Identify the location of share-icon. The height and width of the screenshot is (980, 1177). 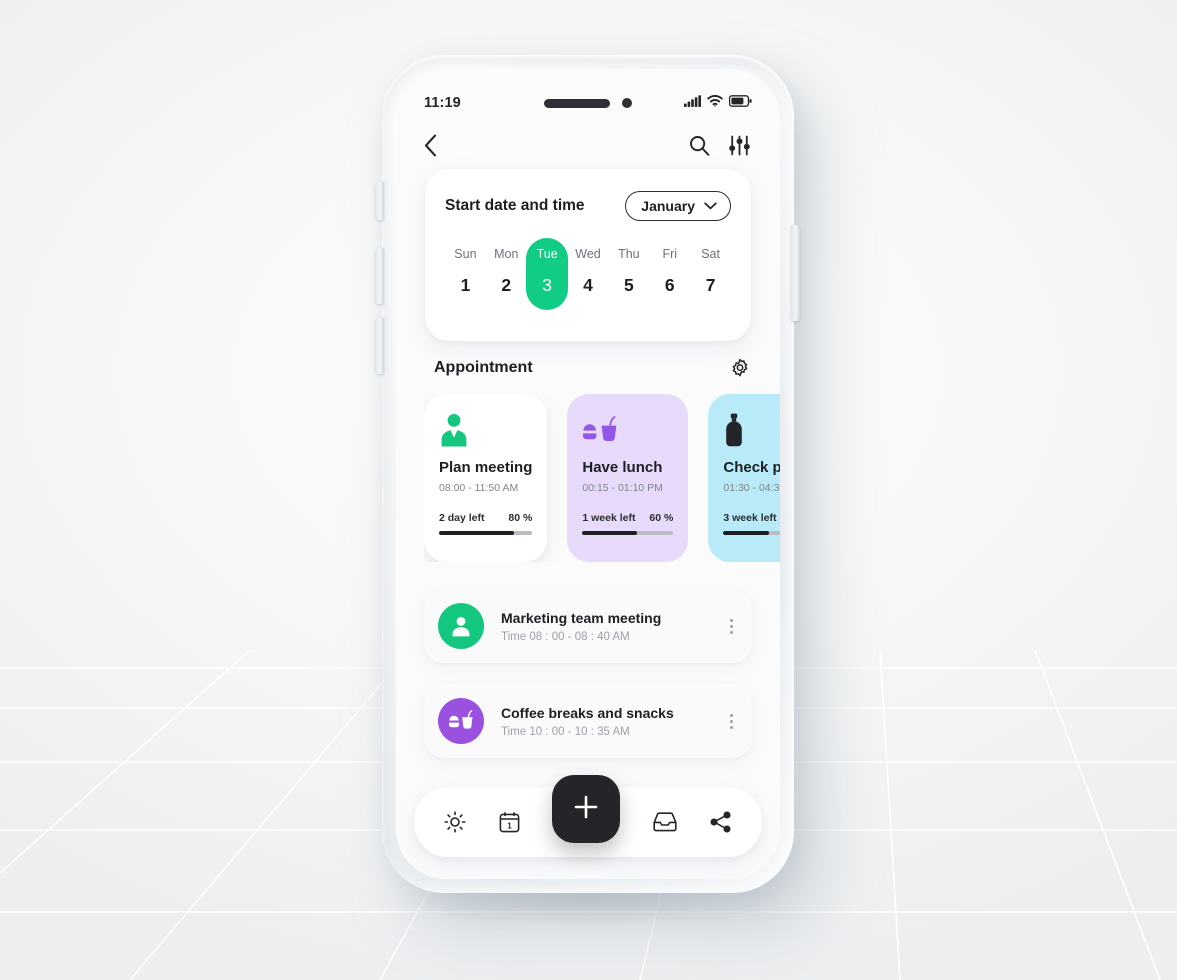
(721, 822).